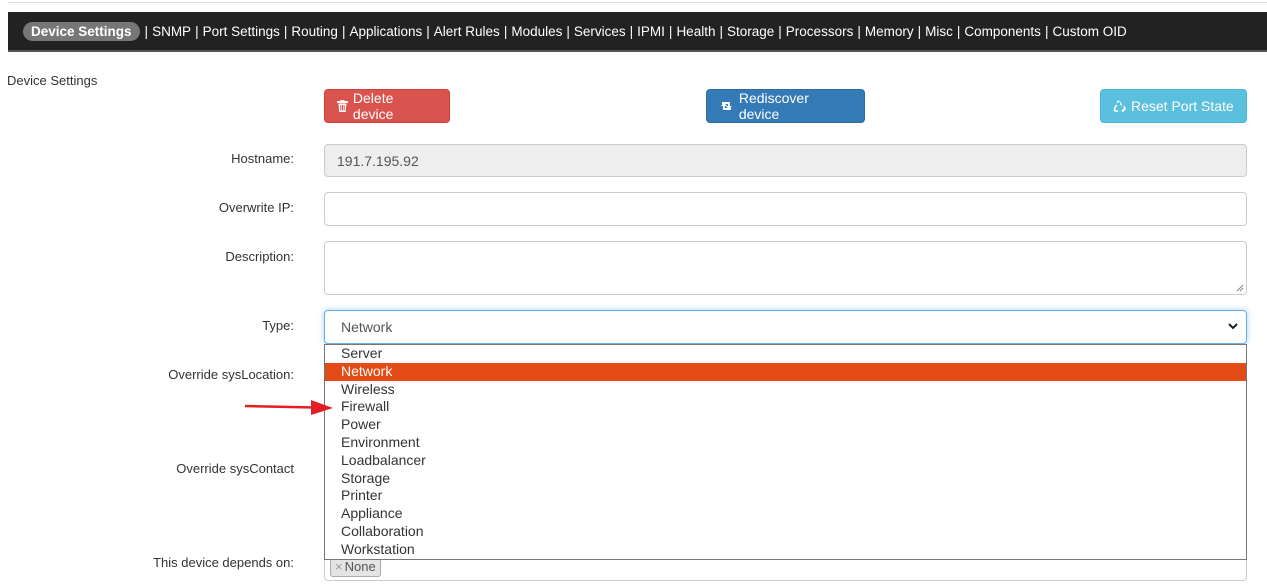  Describe the element at coordinates (773, 106) in the screenshot. I see `rediscover-device-label: Rediscover device` at that location.